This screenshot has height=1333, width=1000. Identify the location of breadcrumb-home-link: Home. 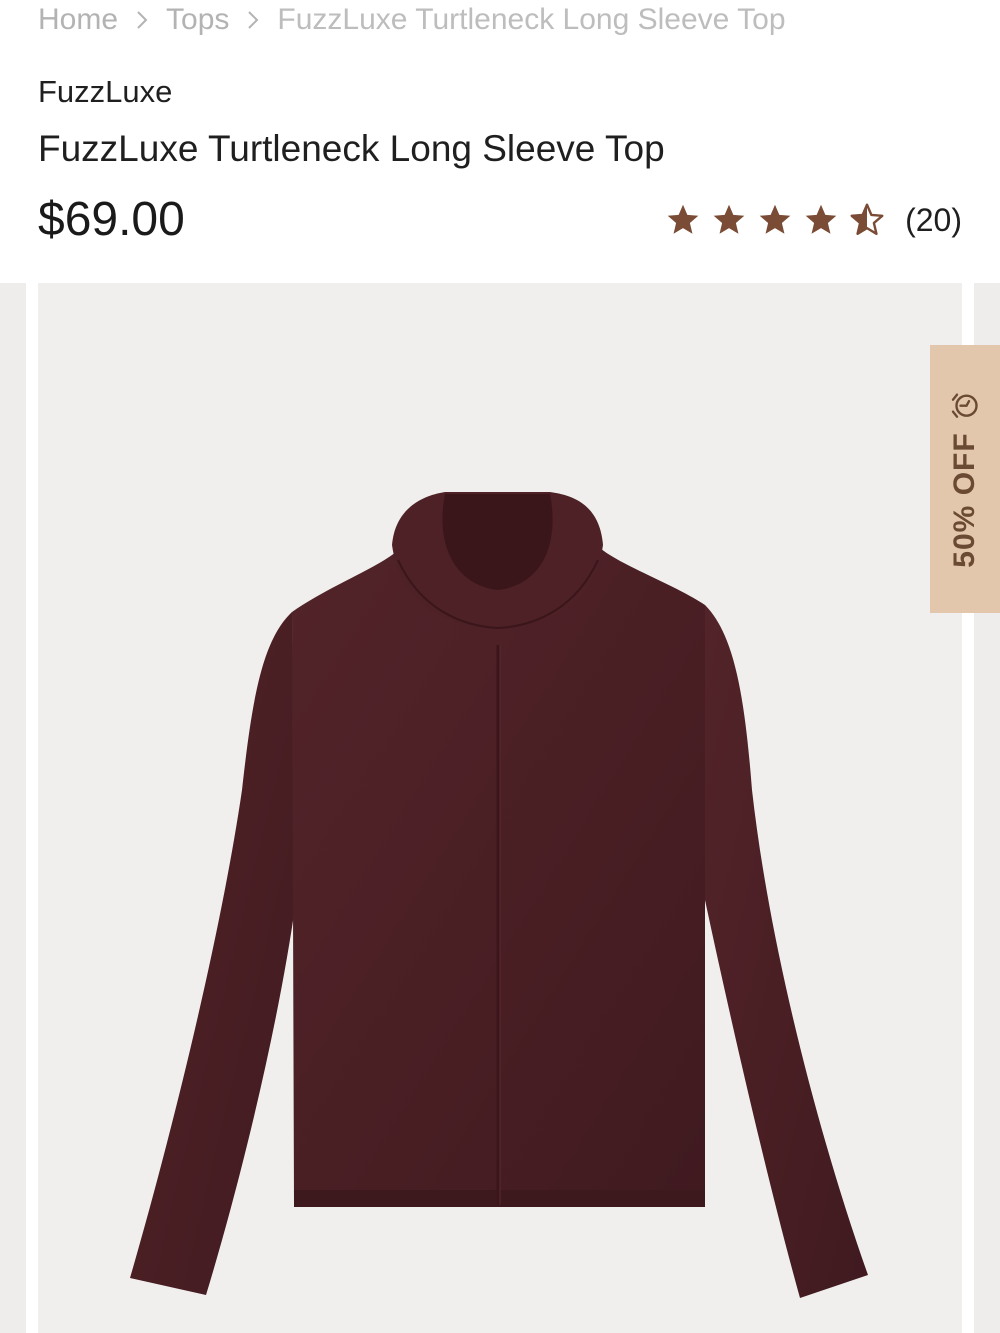
(78, 20).